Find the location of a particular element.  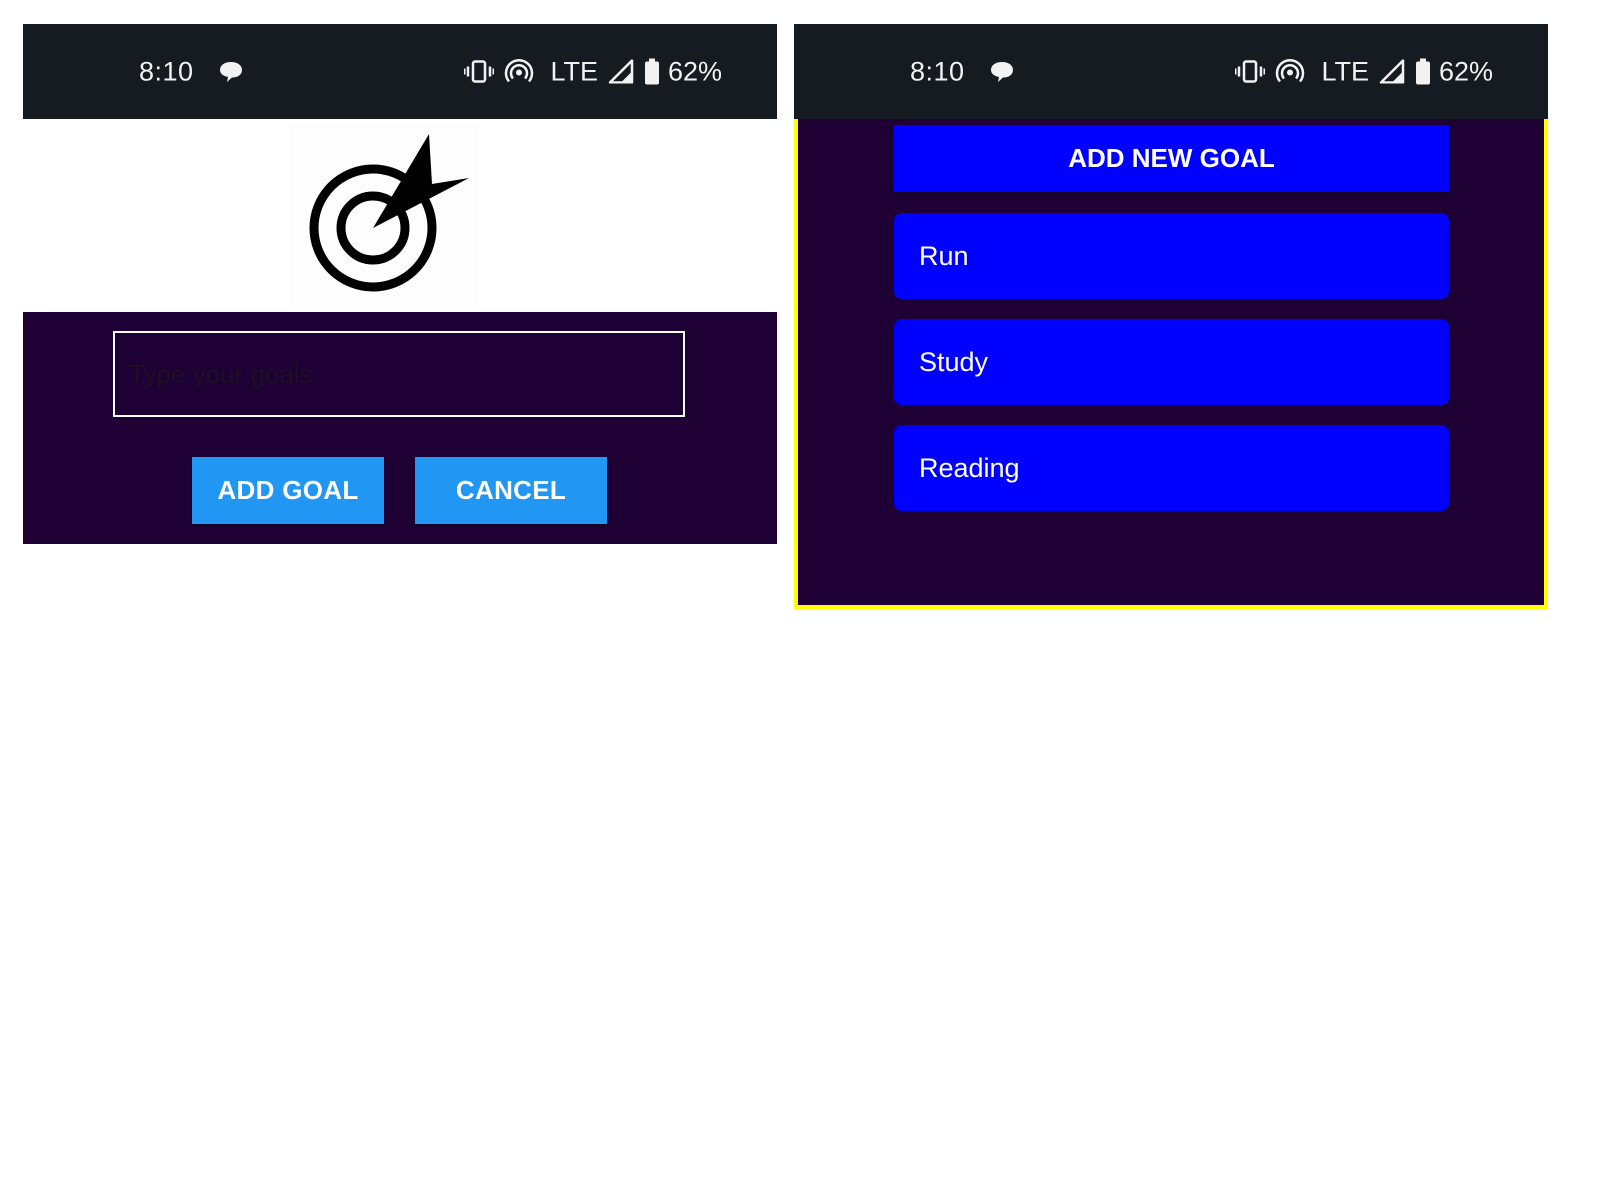

goal-form: ADD GOAL CANCEL is located at coordinates (400, 428).